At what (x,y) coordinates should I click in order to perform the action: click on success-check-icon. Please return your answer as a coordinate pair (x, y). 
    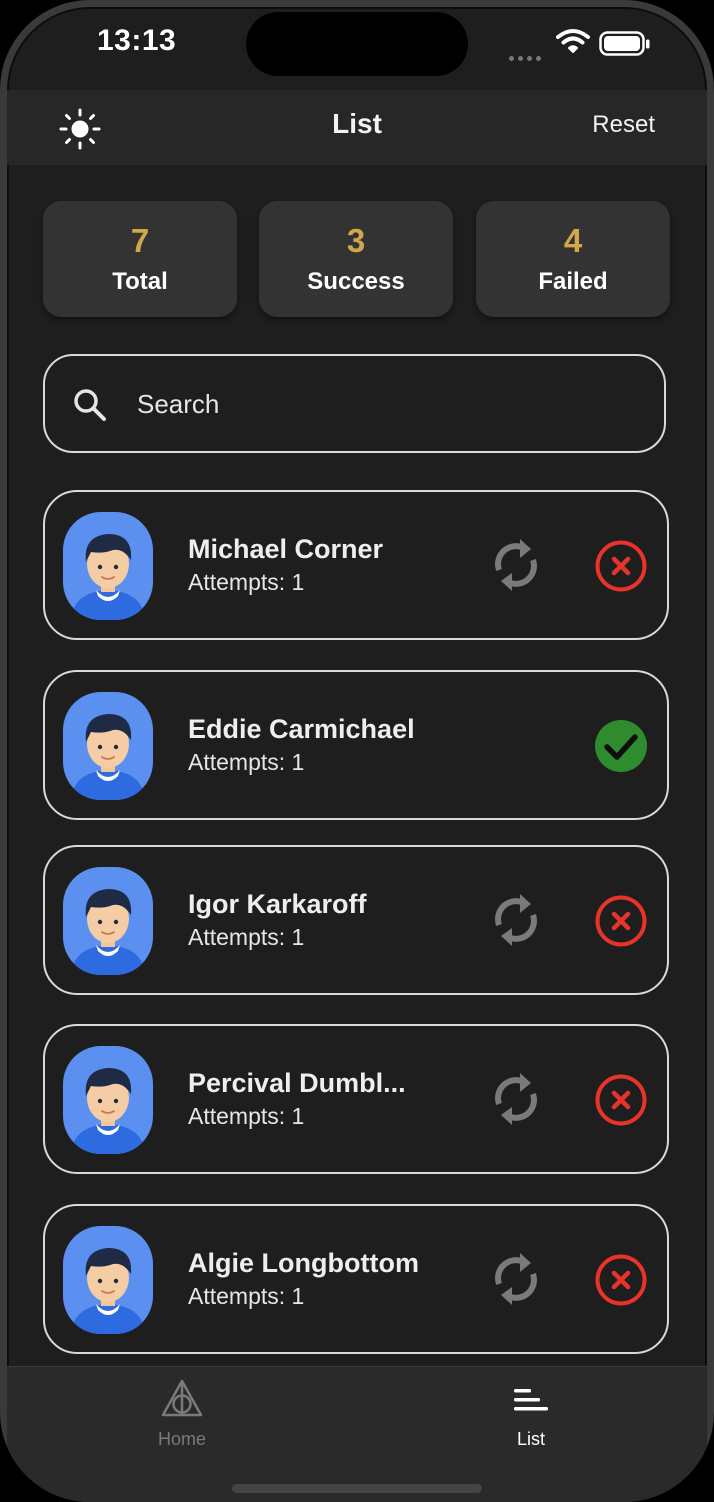
    Looking at the image, I should click on (621, 746).